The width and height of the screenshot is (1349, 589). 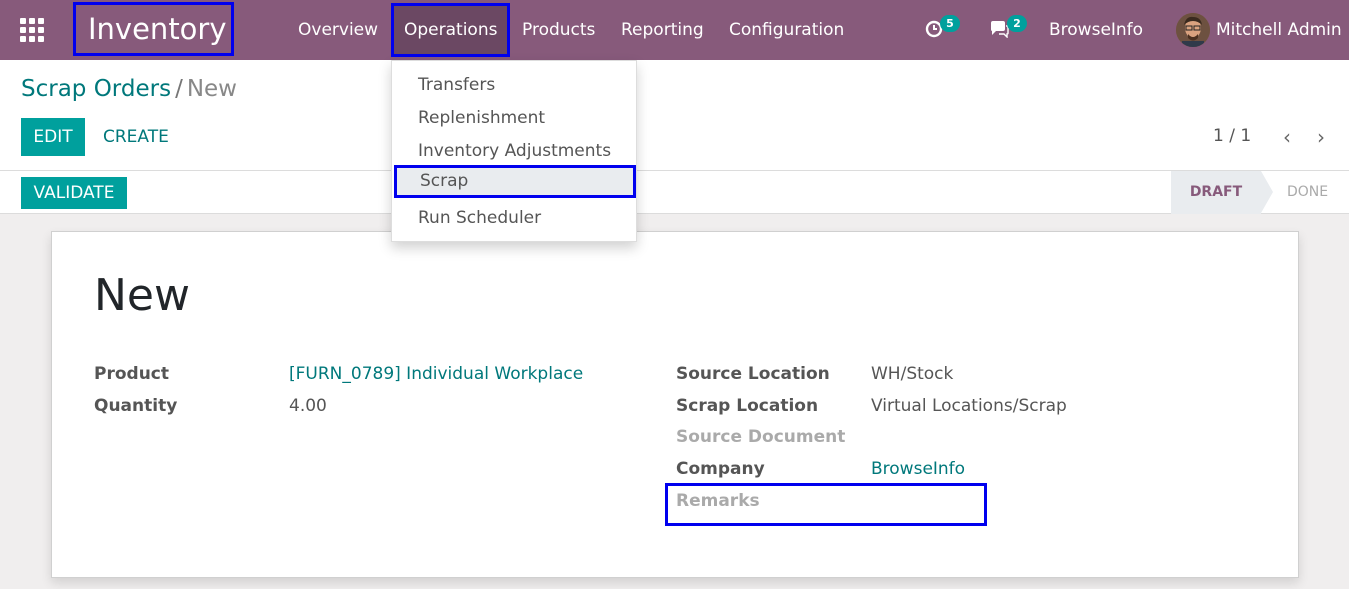 I want to click on product-label: Product, so click(x=131, y=374).